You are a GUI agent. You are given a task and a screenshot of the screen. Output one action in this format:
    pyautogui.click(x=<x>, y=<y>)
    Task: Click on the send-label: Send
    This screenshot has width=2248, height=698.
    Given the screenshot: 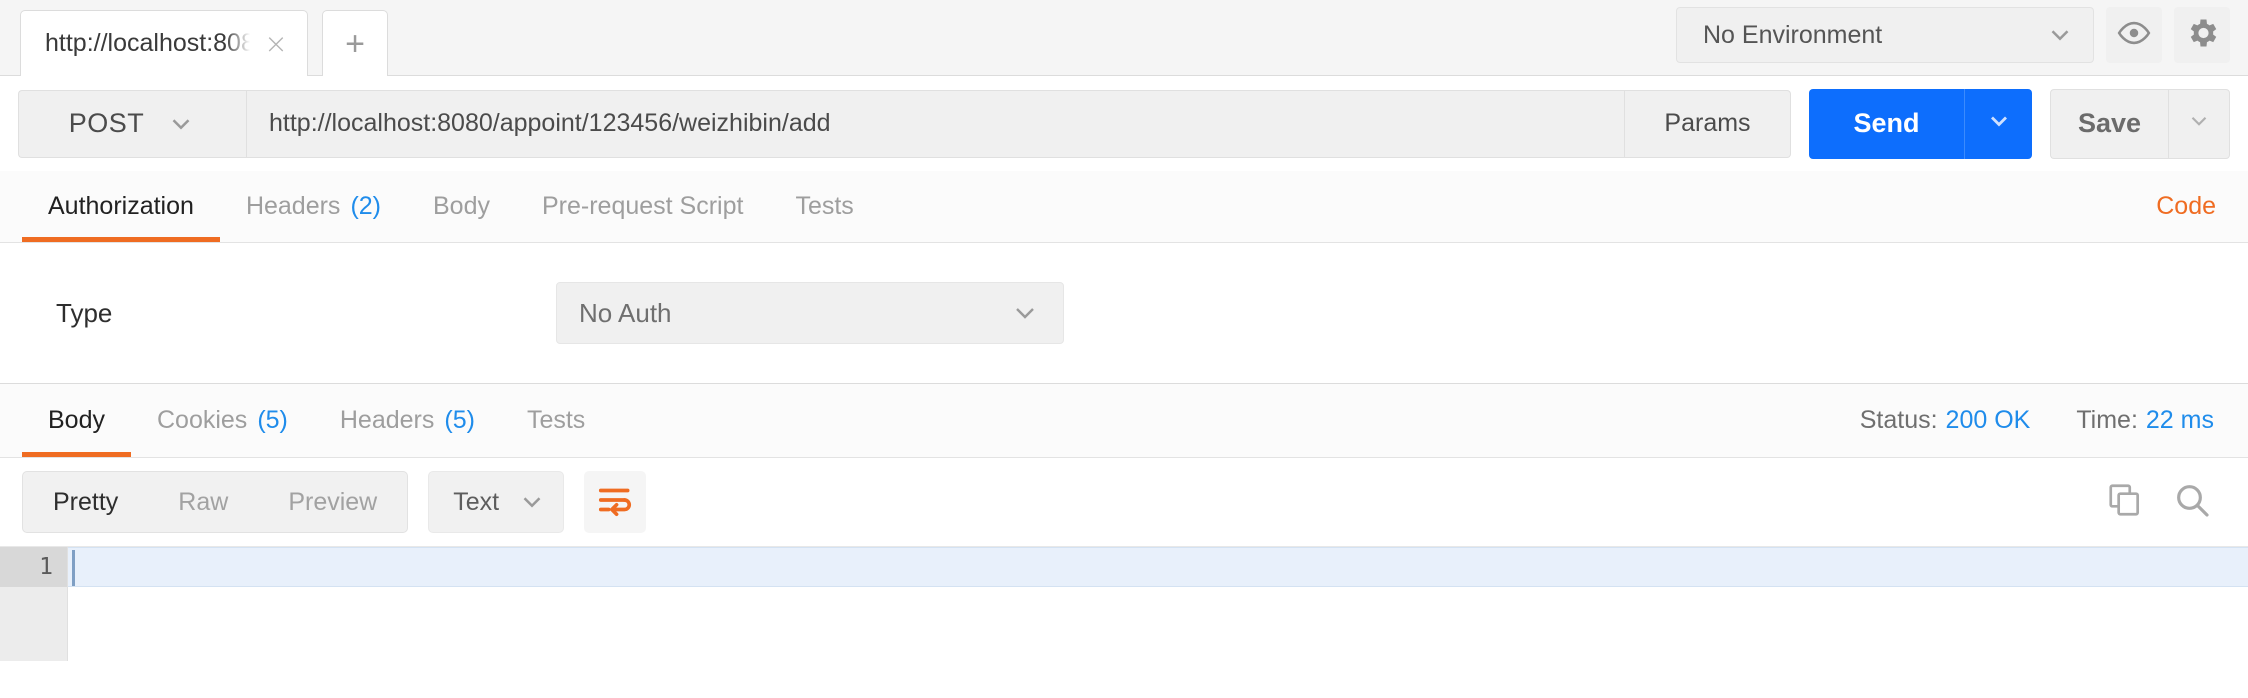 What is the action you would take?
    pyautogui.click(x=1886, y=123)
    